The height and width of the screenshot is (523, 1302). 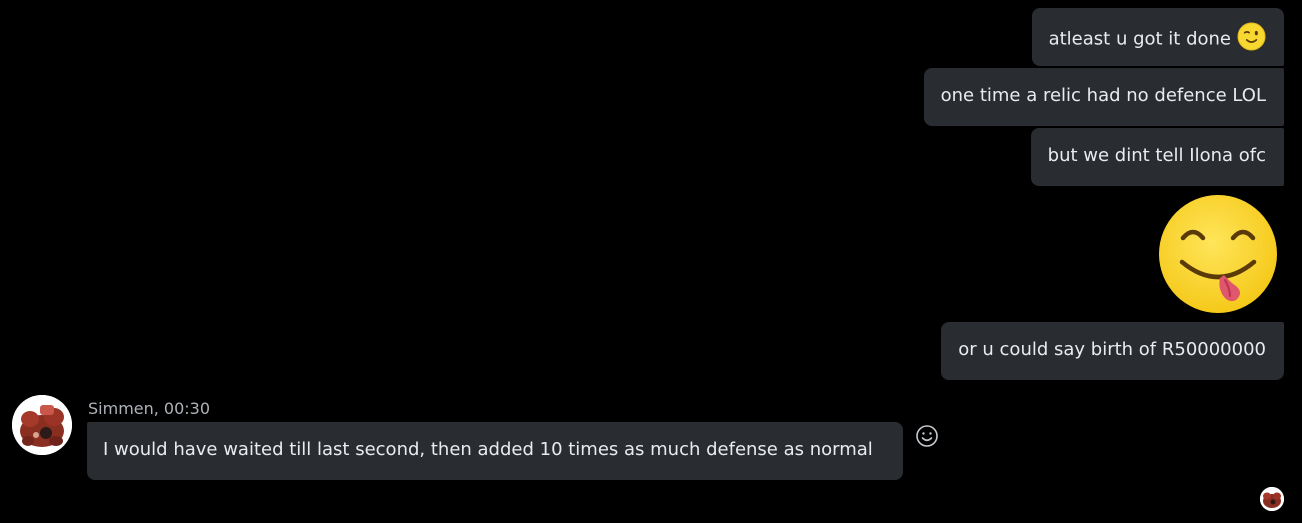 What do you see at coordinates (42, 425) in the screenshot?
I see `avatar` at bounding box center [42, 425].